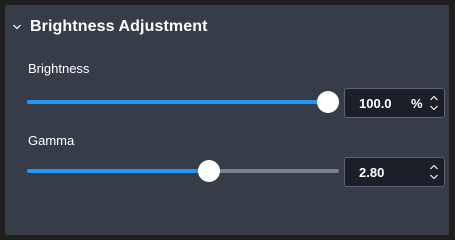 This screenshot has width=455, height=240. What do you see at coordinates (59, 68) in the screenshot?
I see `brightness-label: Brightness` at bounding box center [59, 68].